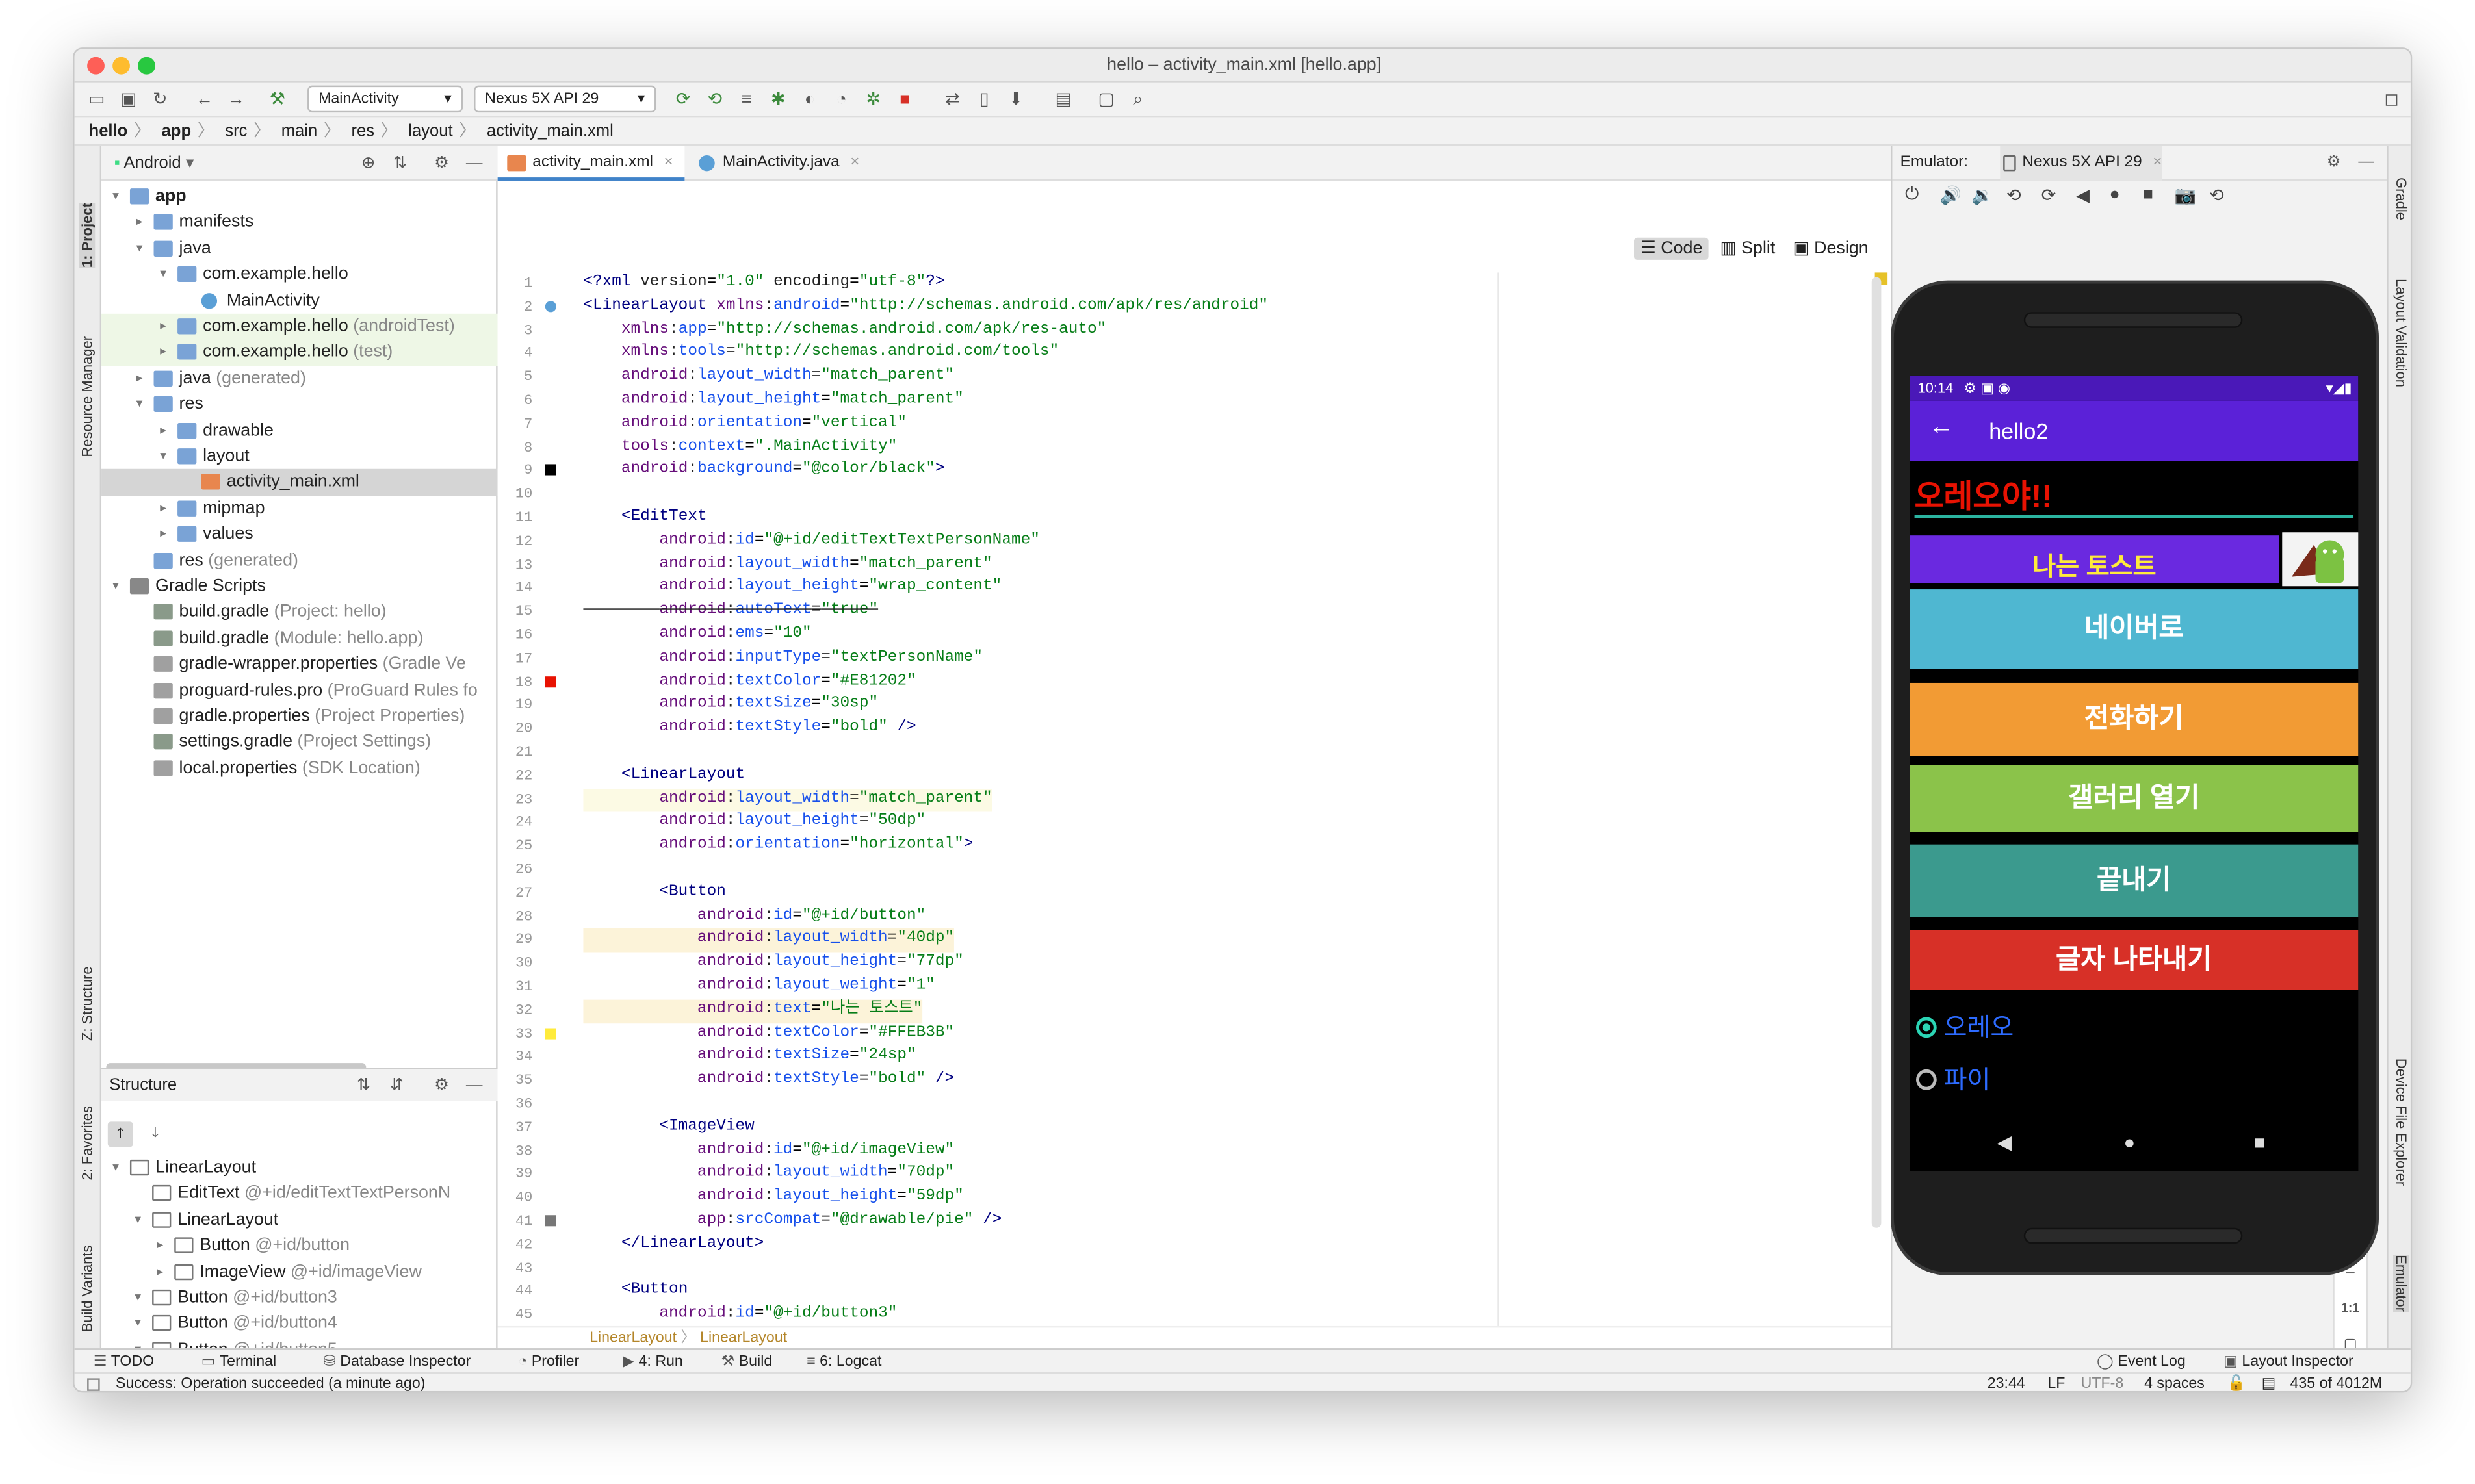 The image size is (2475, 1484). What do you see at coordinates (591, 164) in the screenshot?
I see `tab-activity-main: activity_main.xml ×` at bounding box center [591, 164].